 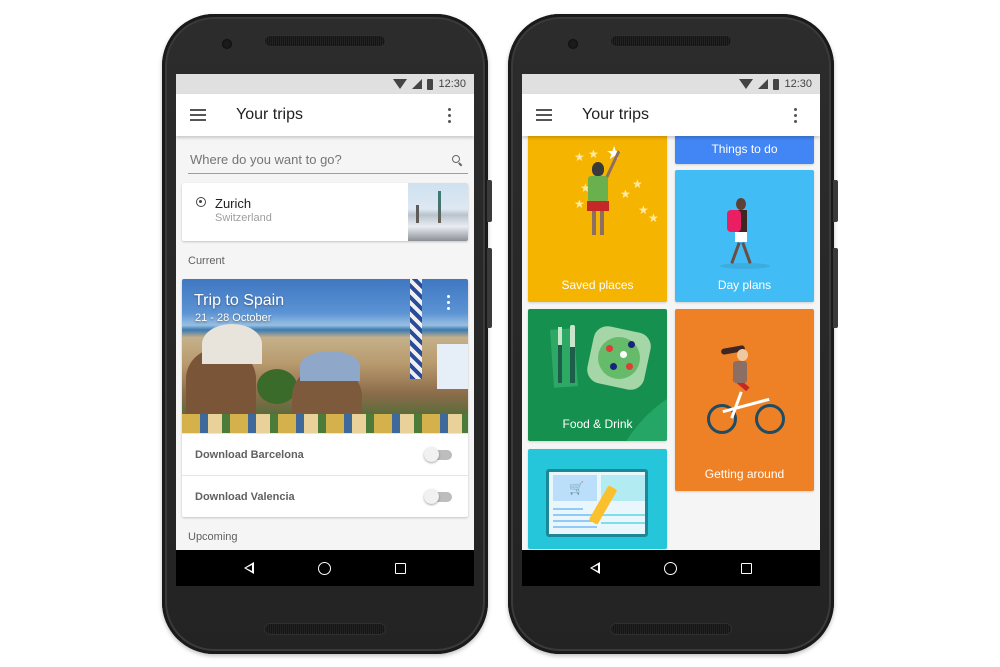 What do you see at coordinates (201, 202) in the screenshot?
I see `location-pin-icon` at bounding box center [201, 202].